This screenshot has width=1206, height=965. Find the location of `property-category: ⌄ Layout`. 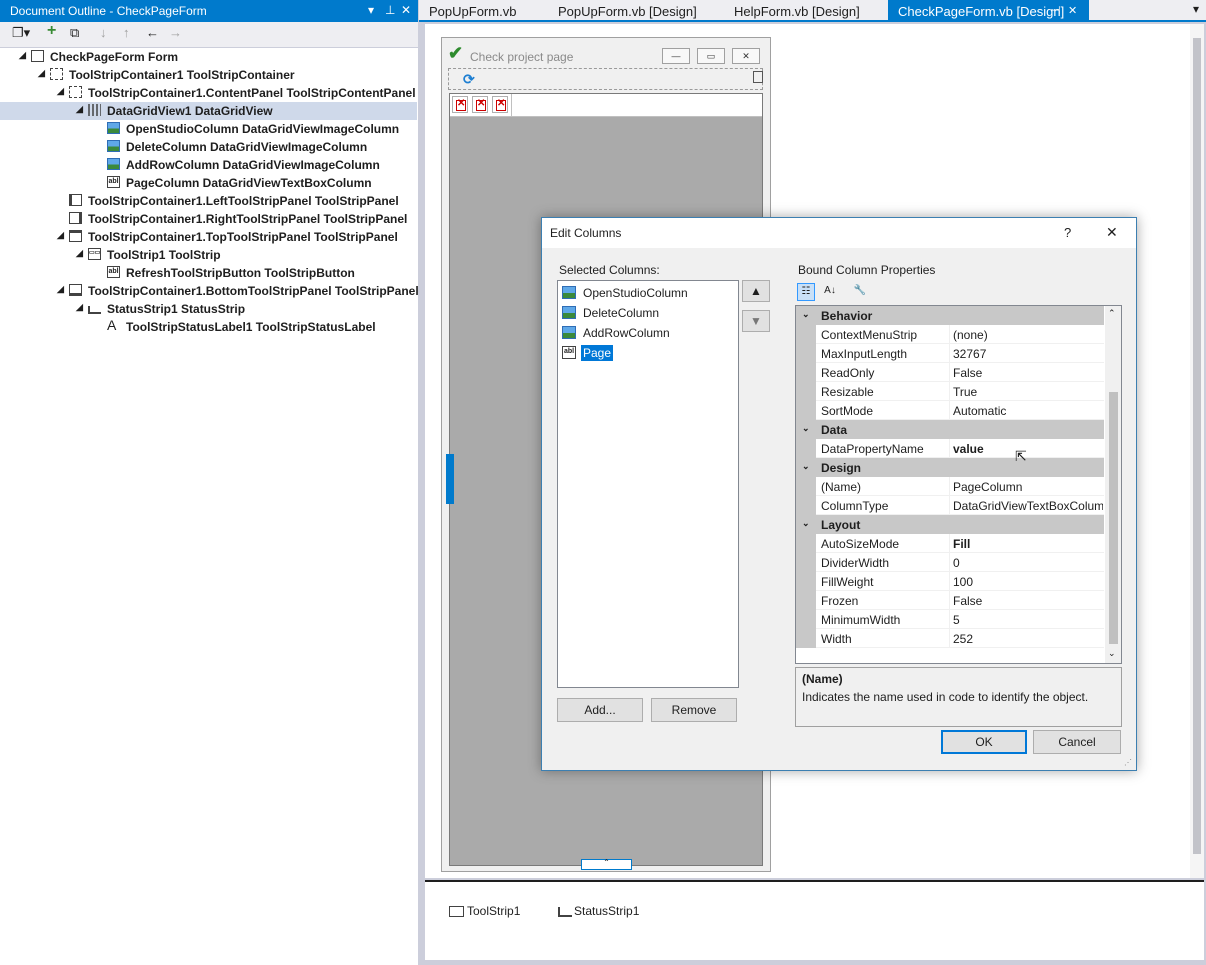

property-category: ⌄ Layout is located at coordinates (950, 524).